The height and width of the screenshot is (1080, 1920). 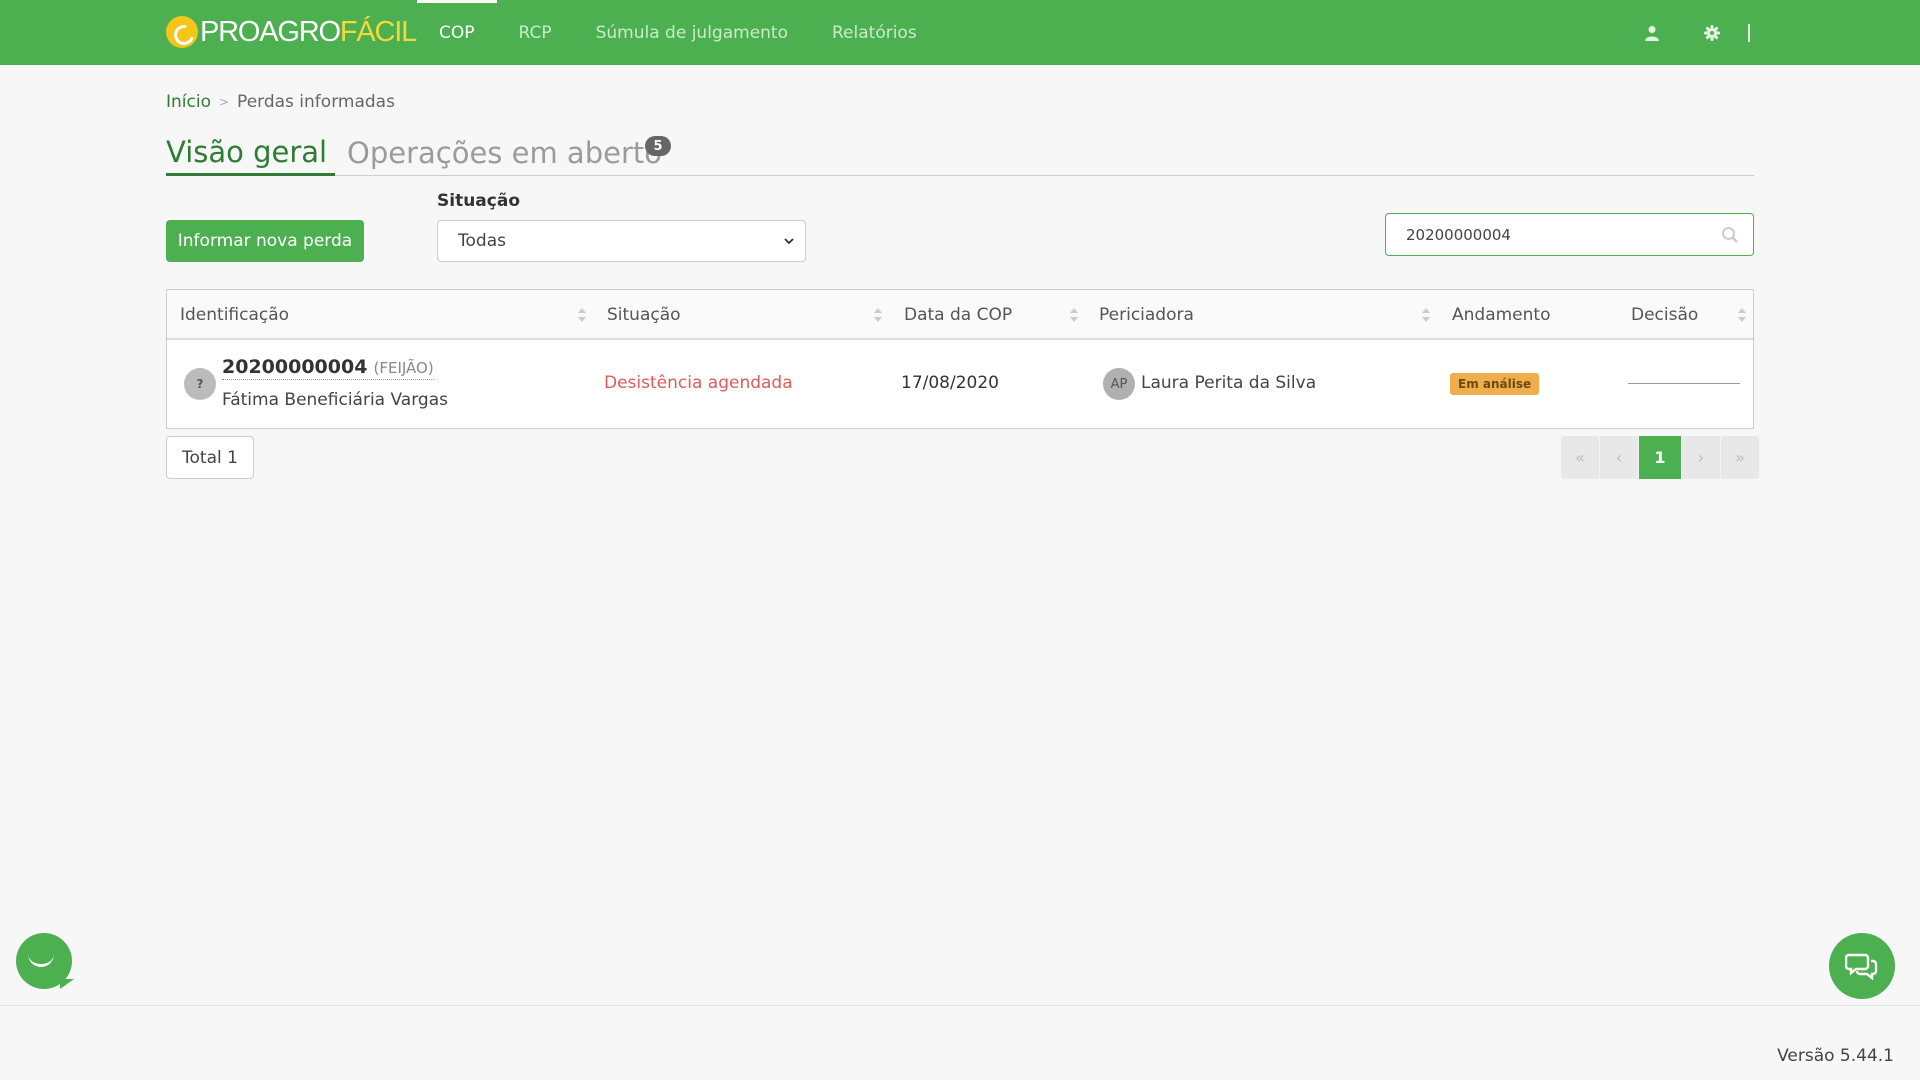 I want to click on status-text: Desistência agendada, so click(x=698, y=383).